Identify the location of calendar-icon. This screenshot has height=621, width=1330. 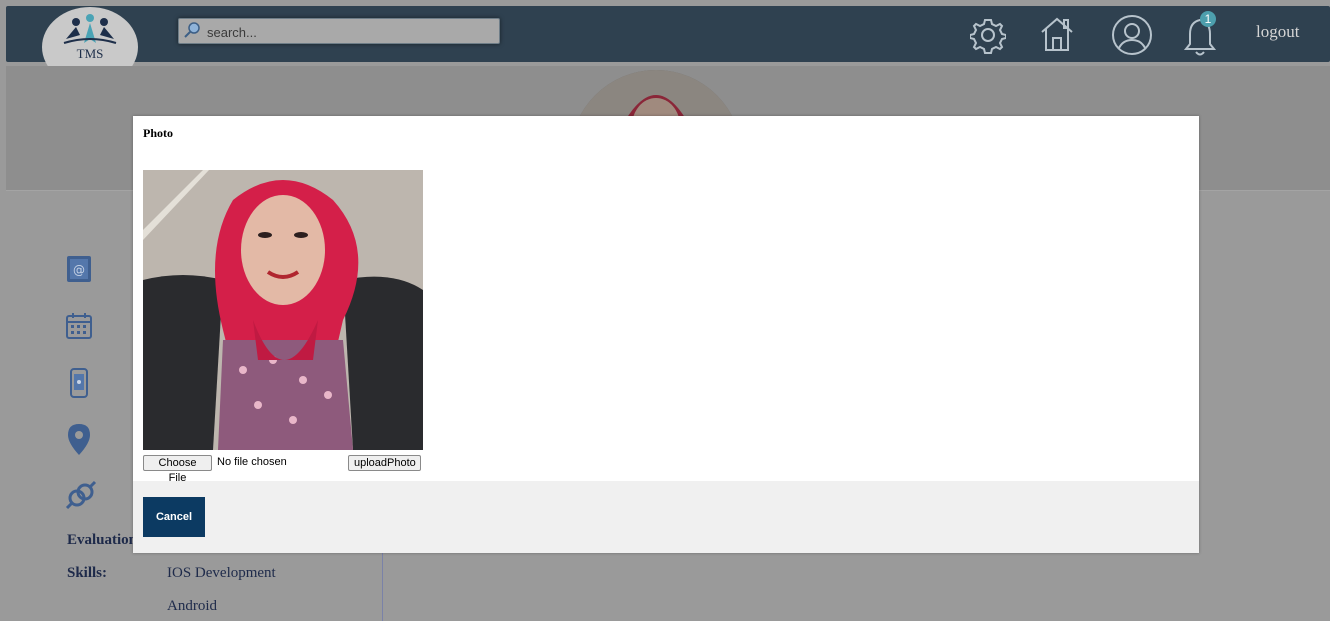
(79, 326).